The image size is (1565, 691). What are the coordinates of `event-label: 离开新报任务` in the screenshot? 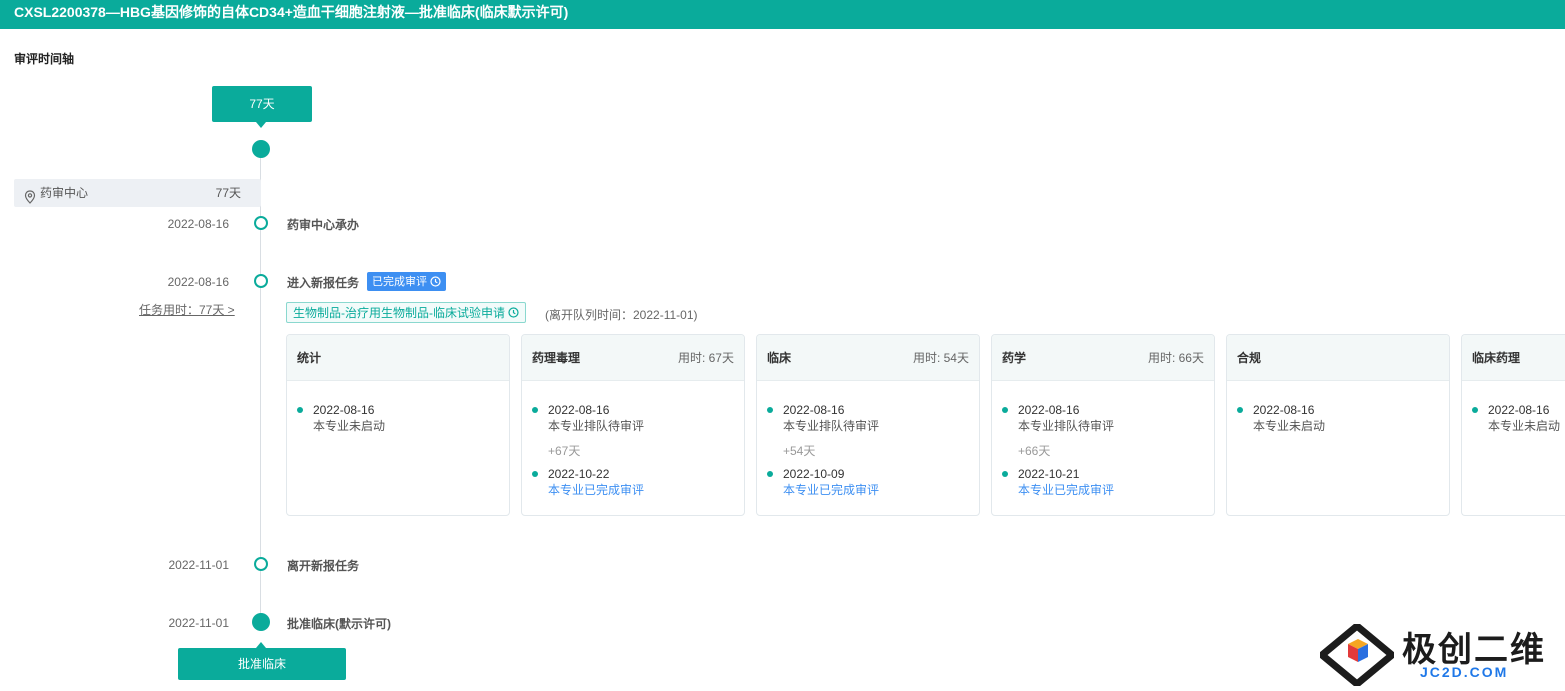 It's located at (323, 566).